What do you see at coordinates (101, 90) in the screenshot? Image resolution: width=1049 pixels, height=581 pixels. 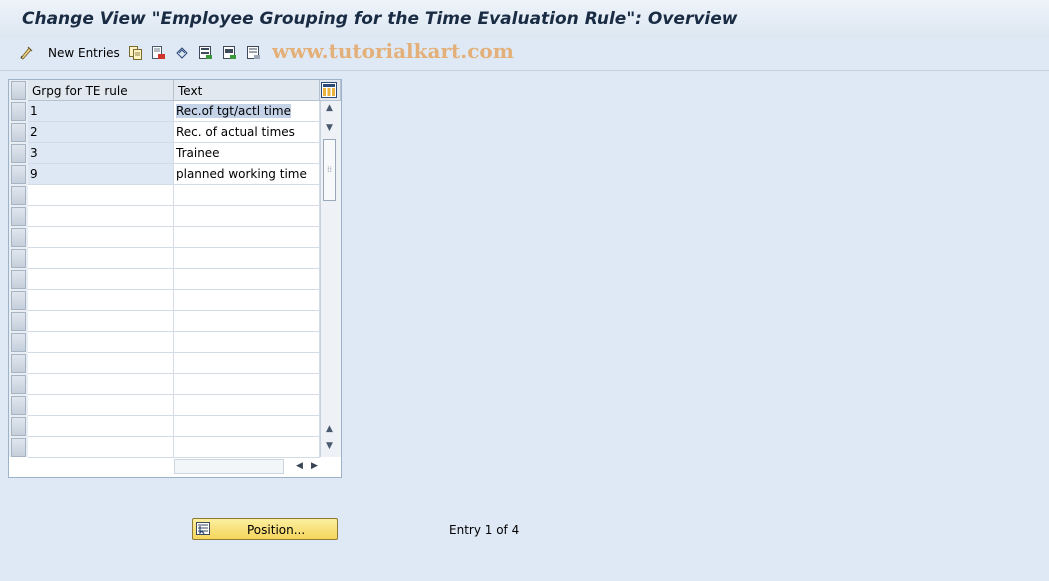 I see `column-header-group: Grpg for TE rule` at bounding box center [101, 90].